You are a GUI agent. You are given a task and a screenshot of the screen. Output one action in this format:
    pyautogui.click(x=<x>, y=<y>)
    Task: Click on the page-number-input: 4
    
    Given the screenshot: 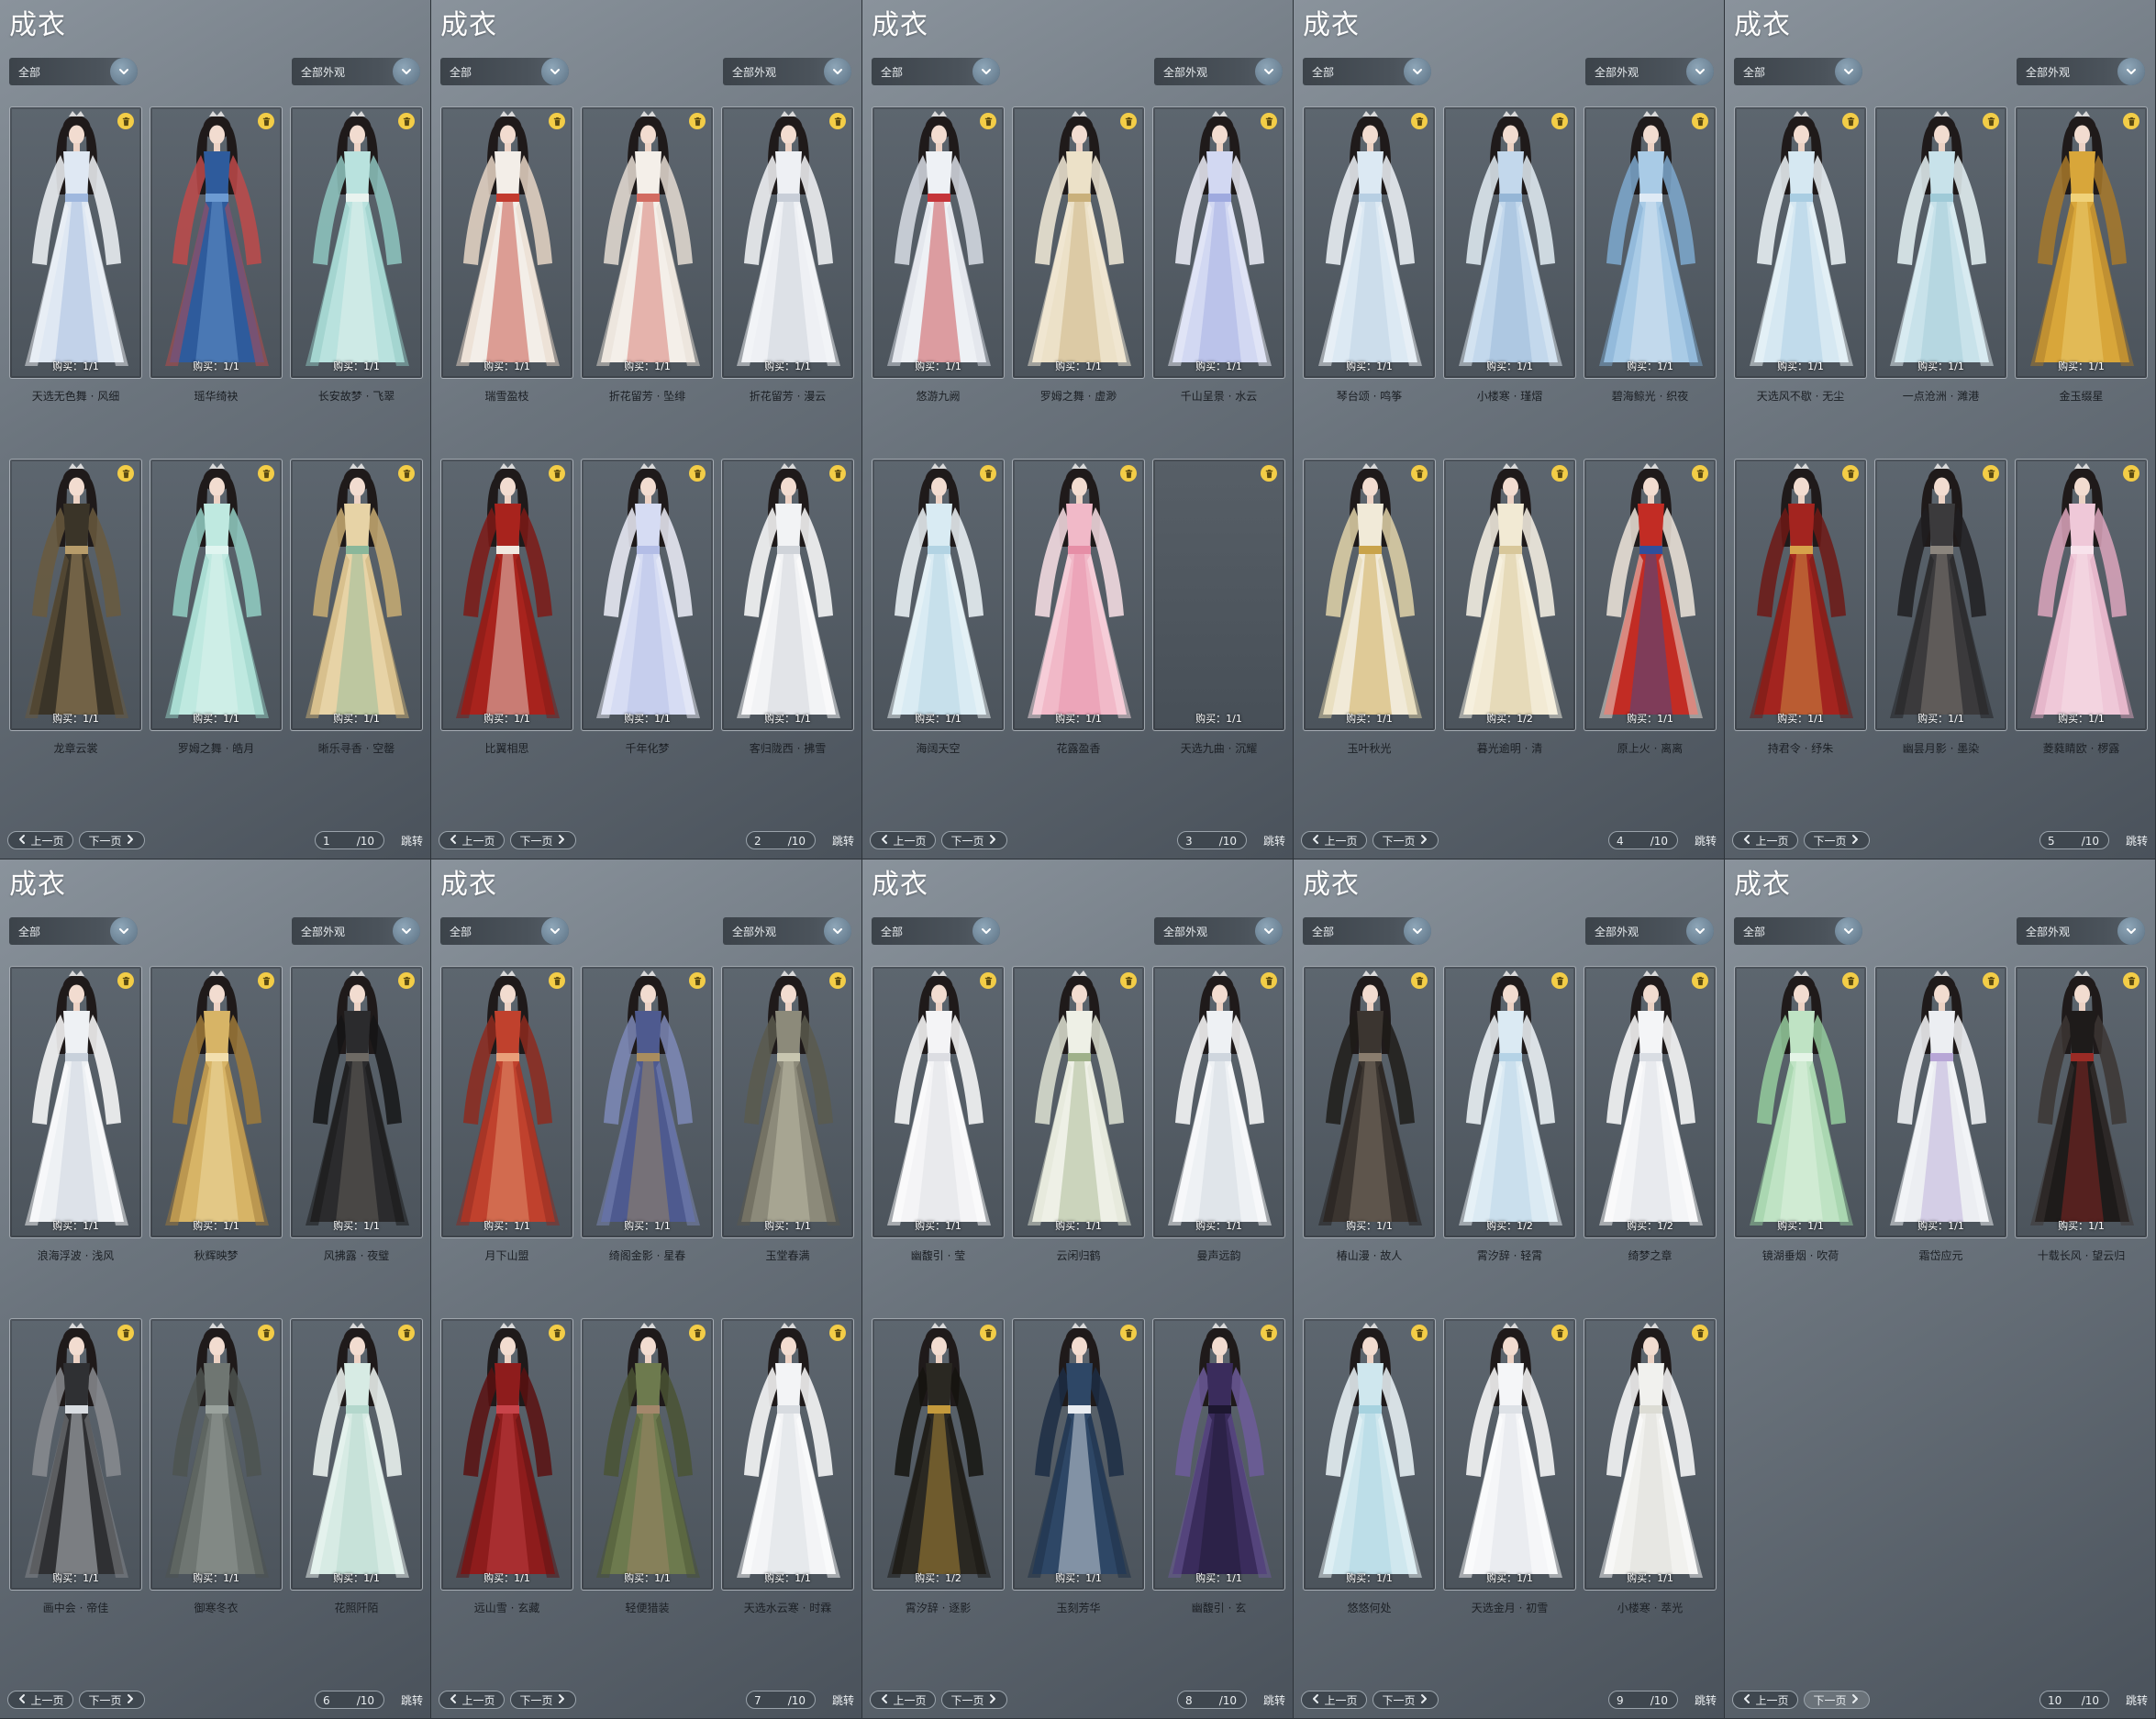 What is the action you would take?
    pyautogui.click(x=1631, y=841)
    